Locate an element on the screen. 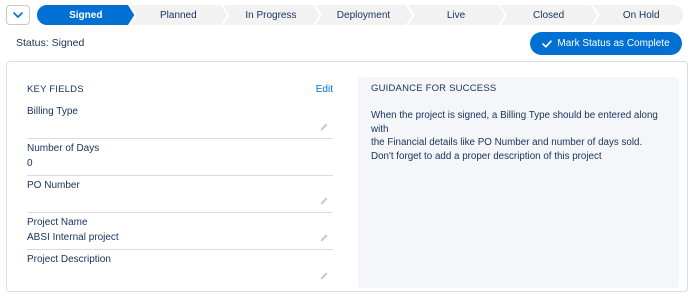 This screenshot has width=700, height=298. mark-status-complete-label: Mark Status as Complete is located at coordinates (613, 43).